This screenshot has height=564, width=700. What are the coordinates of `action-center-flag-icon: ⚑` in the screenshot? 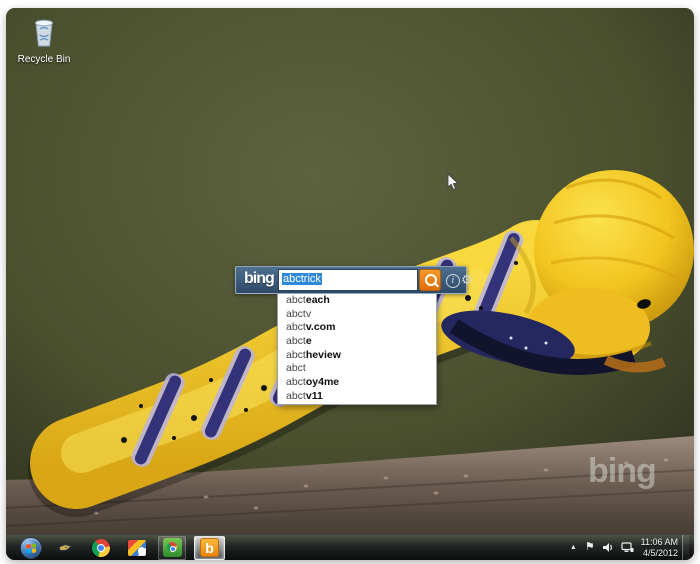 It's located at (590, 547).